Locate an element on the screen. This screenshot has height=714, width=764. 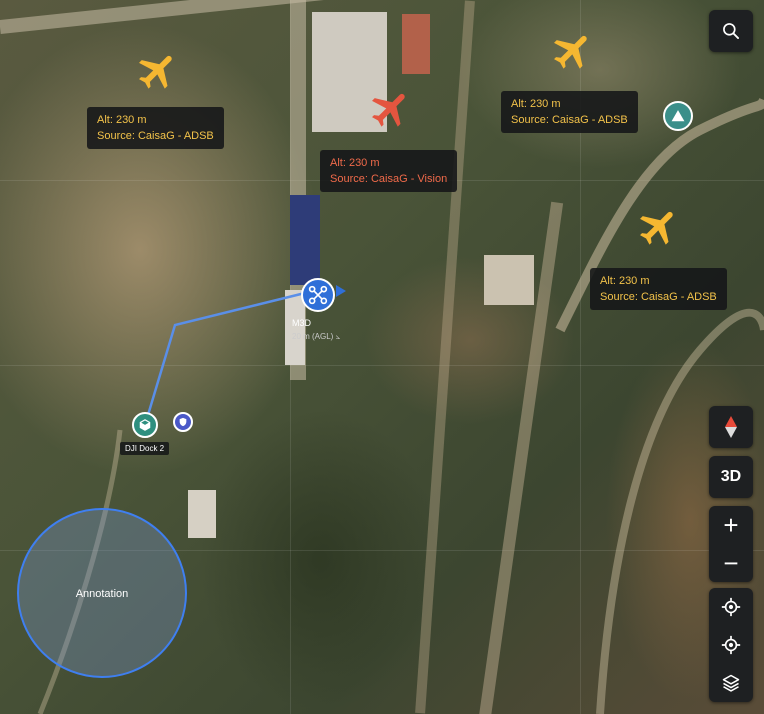
shield-icon is located at coordinates (183, 422).